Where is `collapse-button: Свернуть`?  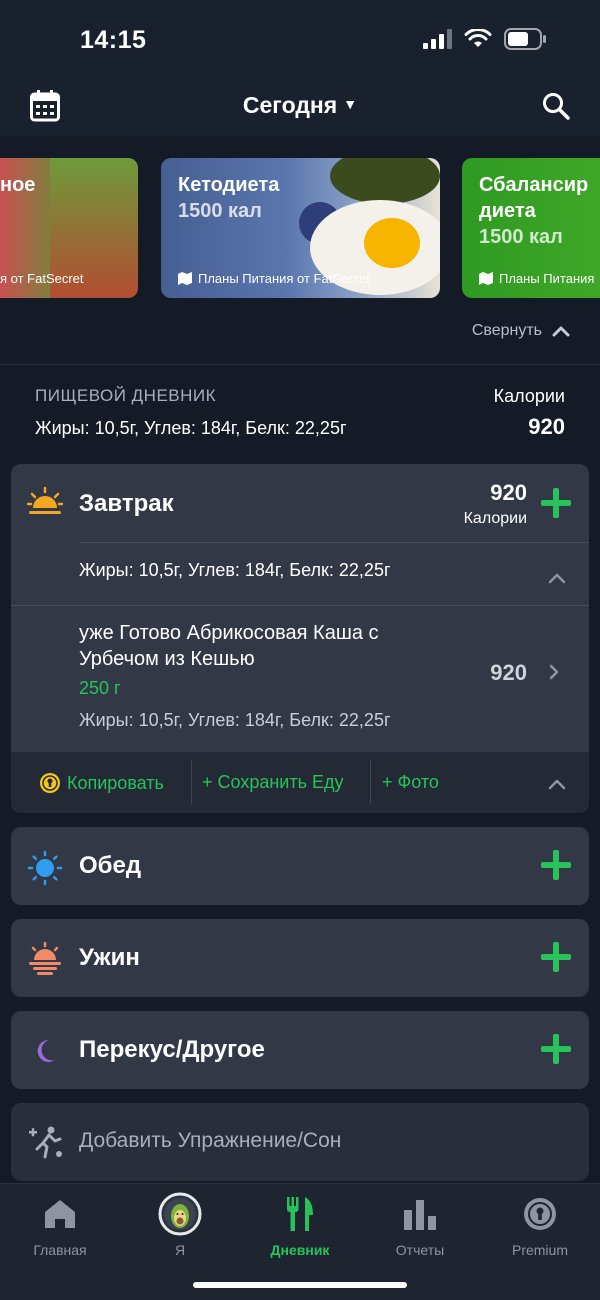
collapse-button: Свернуть is located at coordinates (521, 331).